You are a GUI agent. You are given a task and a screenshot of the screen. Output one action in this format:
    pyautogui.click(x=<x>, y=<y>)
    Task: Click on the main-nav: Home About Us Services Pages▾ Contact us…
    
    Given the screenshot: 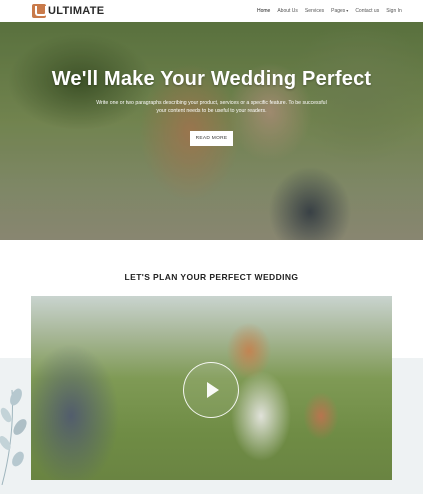 What is the action you would take?
    pyautogui.click(x=333, y=11)
    